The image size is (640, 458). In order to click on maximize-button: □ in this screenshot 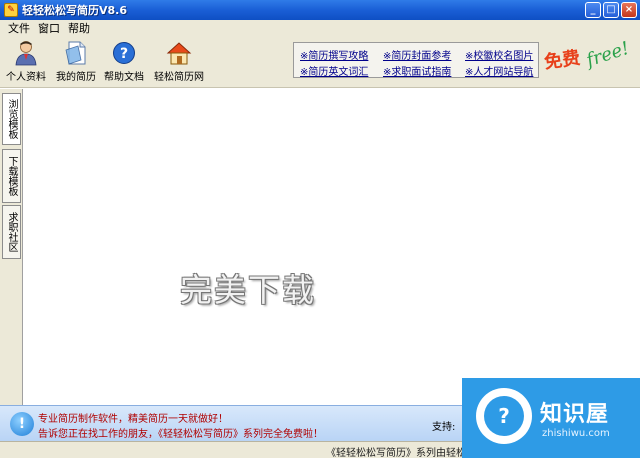, I will do `click(611, 10)`.